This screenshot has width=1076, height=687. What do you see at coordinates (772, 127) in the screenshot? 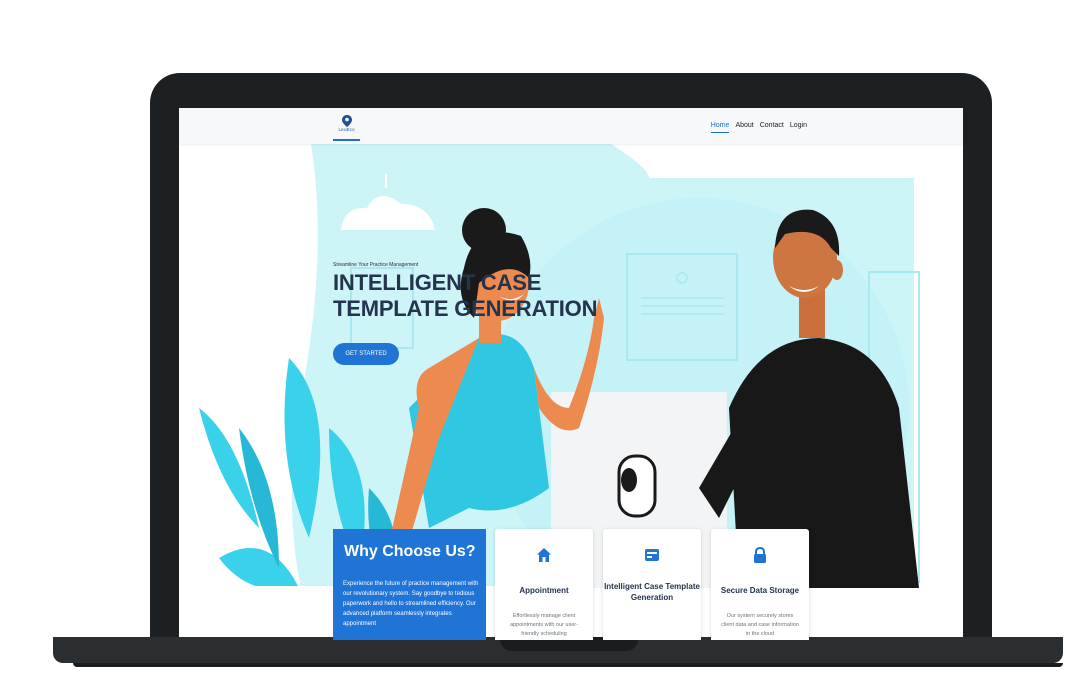
I see `nav-link-contact: Contact` at bounding box center [772, 127].